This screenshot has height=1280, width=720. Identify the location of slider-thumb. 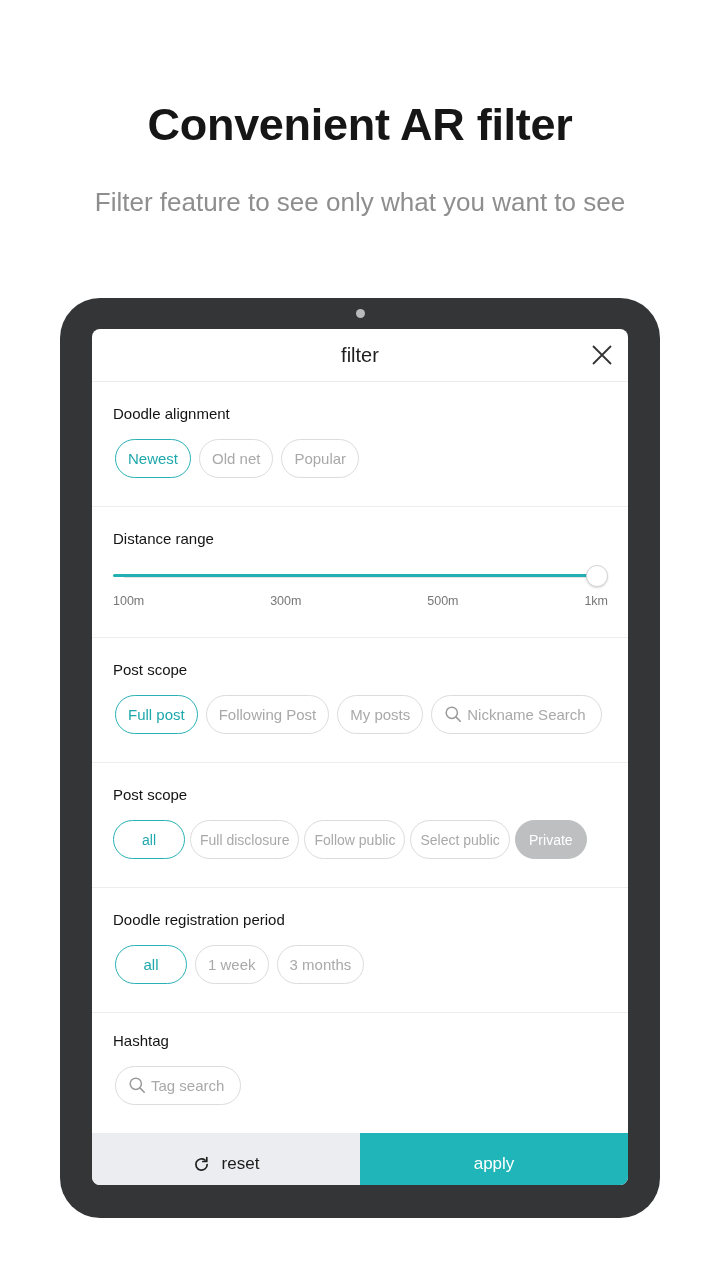
(597, 576).